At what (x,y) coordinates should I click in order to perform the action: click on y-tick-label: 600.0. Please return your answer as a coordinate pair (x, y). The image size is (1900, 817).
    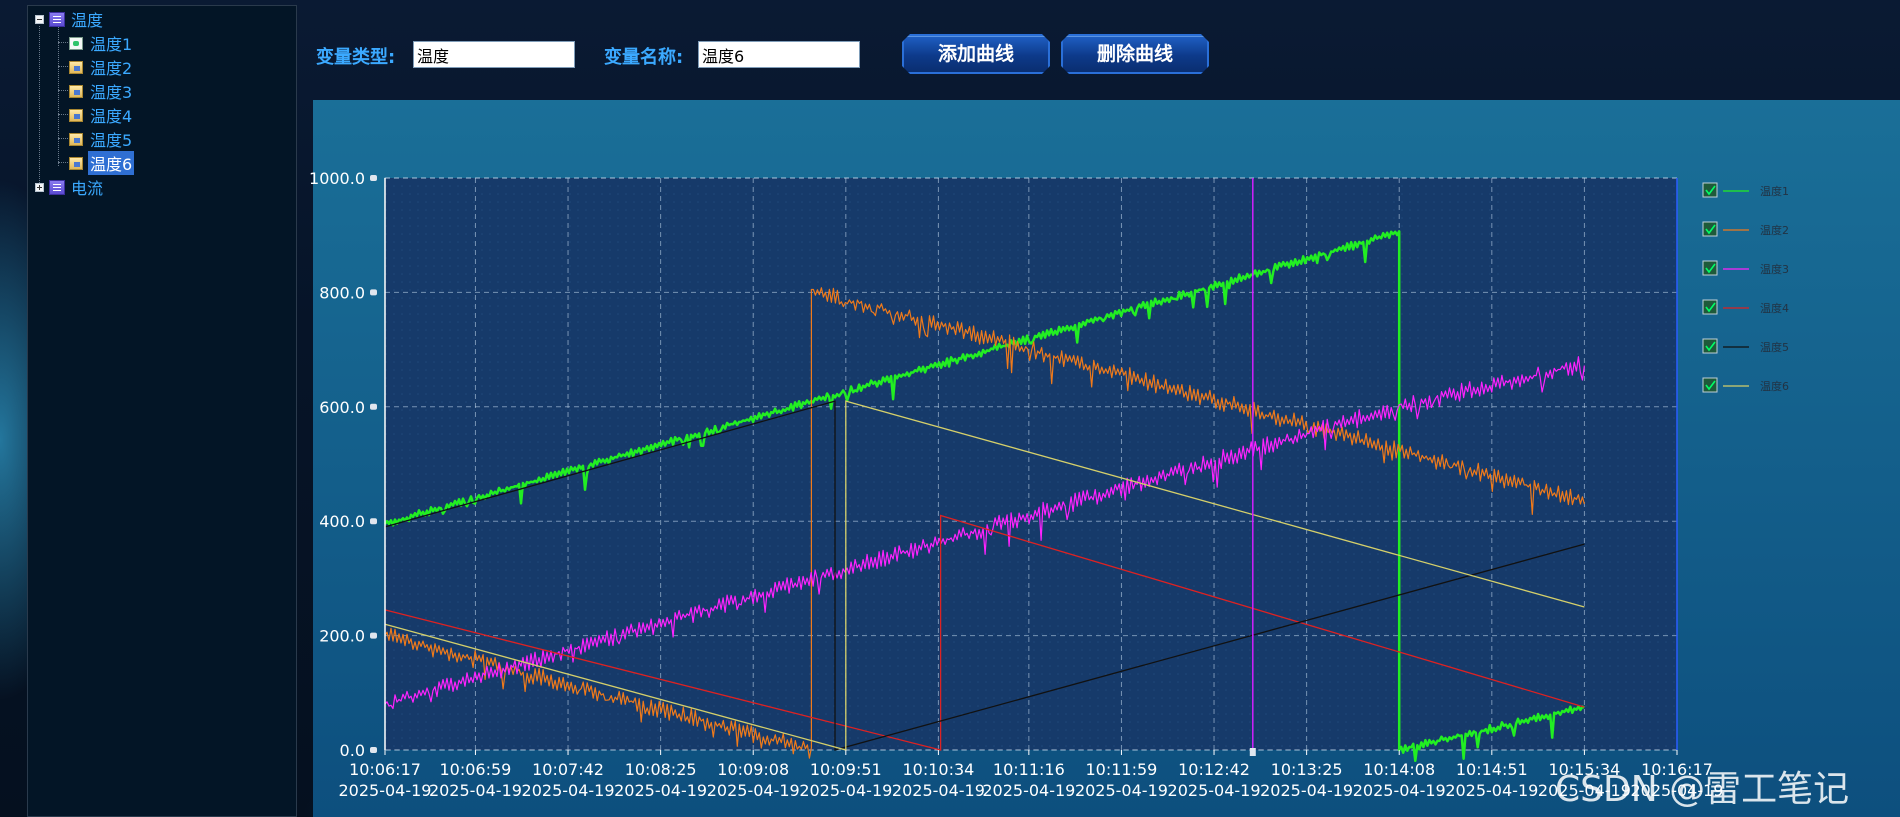
    Looking at the image, I should click on (342, 407).